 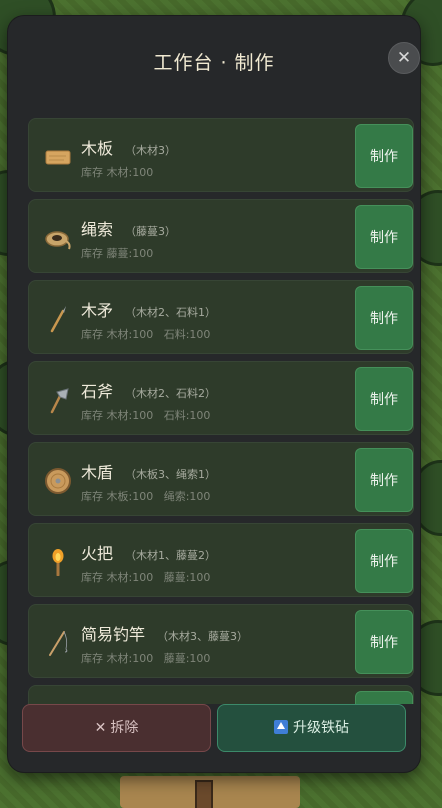 What do you see at coordinates (221, 694) in the screenshot?
I see `recipe-item-partial` at bounding box center [221, 694].